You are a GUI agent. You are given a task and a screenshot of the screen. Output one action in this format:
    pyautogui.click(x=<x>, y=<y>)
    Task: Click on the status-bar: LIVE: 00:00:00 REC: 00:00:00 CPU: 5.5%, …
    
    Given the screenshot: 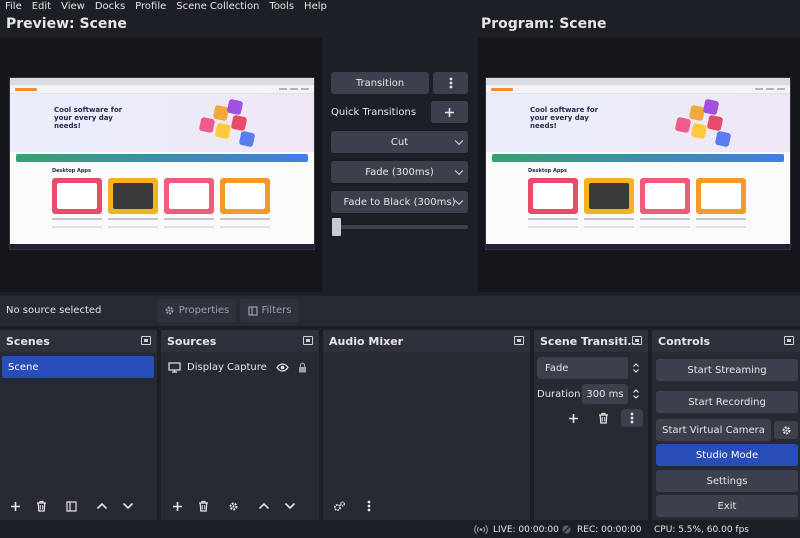 What is the action you would take?
    pyautogui.click(x=400, y=530)
    